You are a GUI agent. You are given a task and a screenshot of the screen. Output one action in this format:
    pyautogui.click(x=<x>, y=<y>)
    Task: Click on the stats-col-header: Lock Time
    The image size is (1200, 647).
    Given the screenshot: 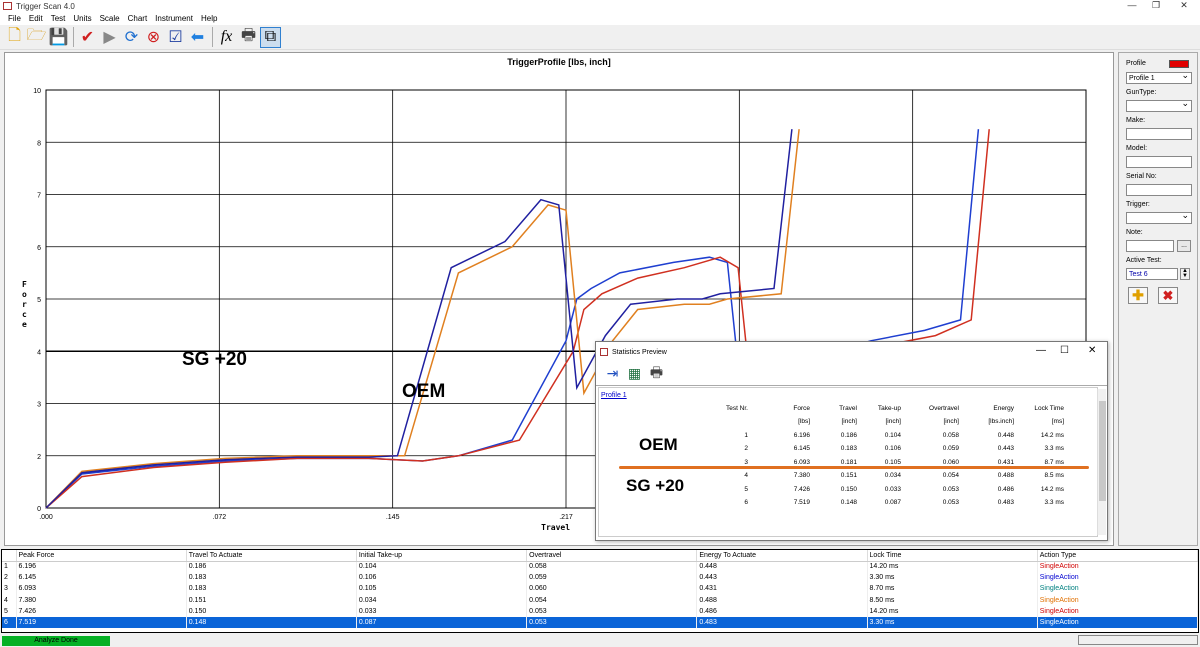 What is the action you would take?
    pyautogui.click(x=1049, y=408)
    